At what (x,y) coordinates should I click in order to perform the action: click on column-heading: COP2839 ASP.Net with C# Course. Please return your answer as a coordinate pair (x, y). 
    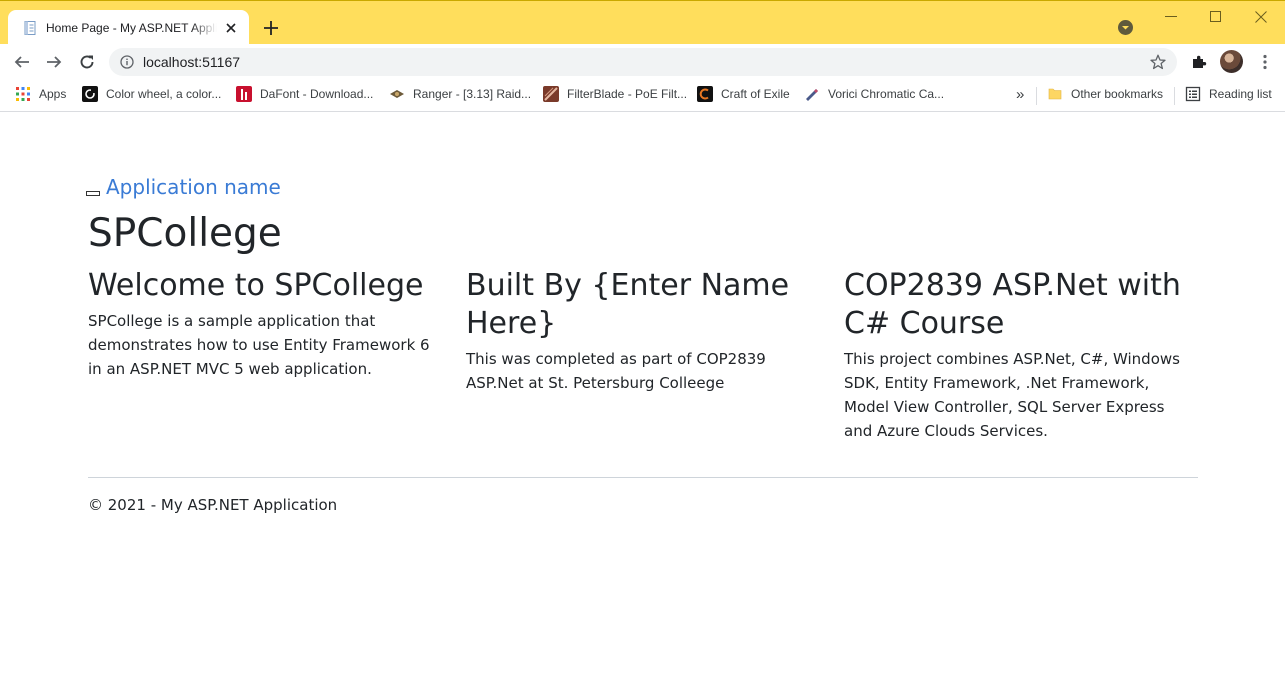
    Looking at the image, I should click on (1012, 304).